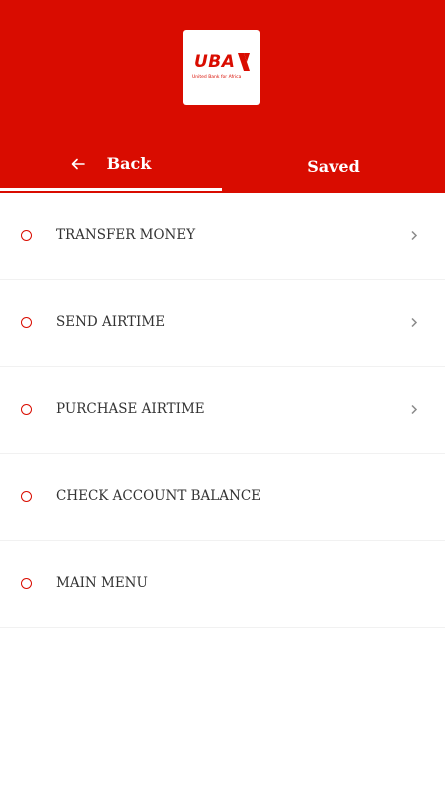  I want to click on tab-back-label: Back, so click(129, 163).